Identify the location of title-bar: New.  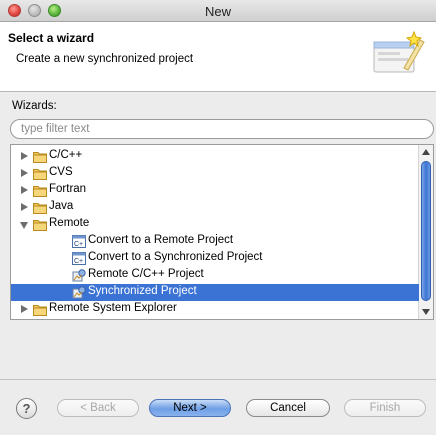
(218, 11).